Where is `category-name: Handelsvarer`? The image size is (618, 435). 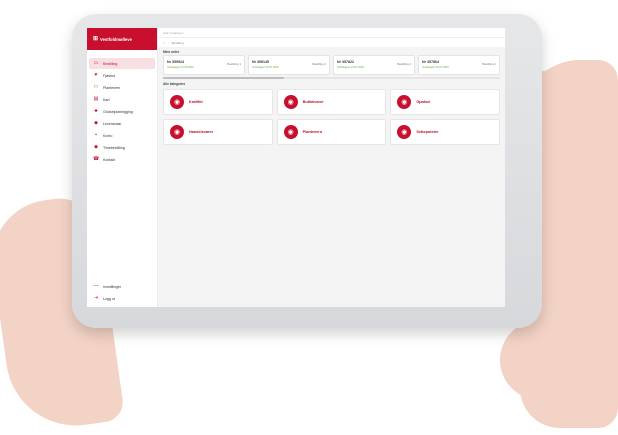
category-name: Handelsvarer is located at coordinates (201, 132).